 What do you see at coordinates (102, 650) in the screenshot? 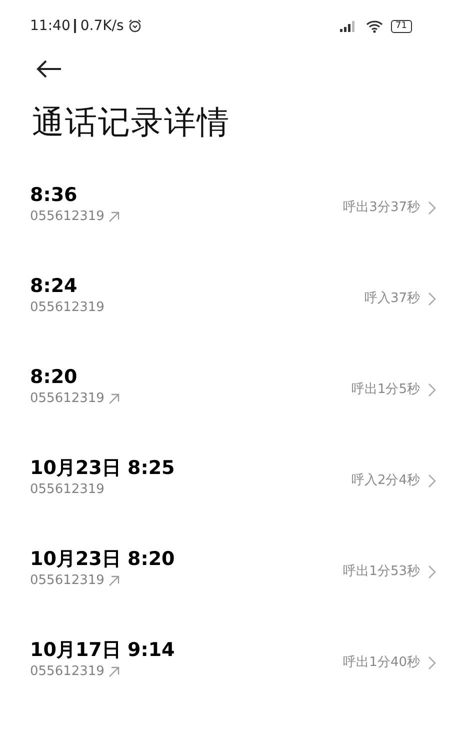
I see `call-time: 10月17日 9:14` at bounding box center [102, 650].